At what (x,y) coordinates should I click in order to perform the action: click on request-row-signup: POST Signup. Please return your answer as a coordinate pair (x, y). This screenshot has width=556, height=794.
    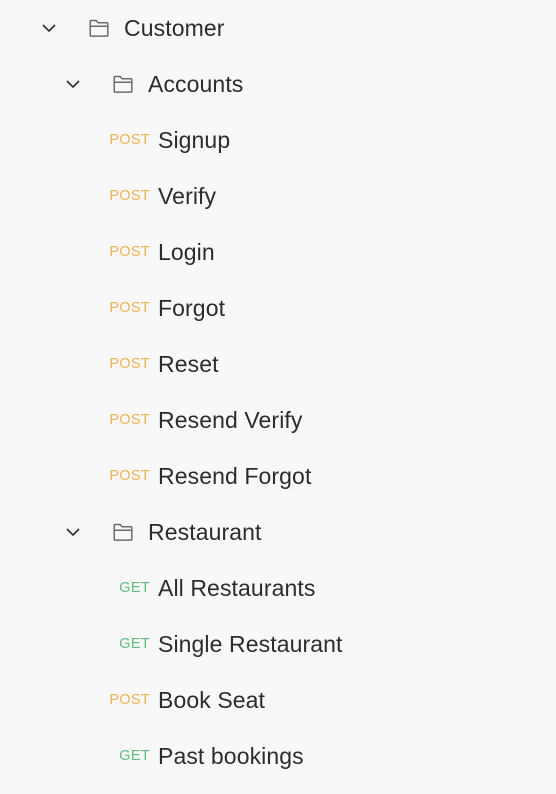
    Looking at the image, I should click on (278, 140).